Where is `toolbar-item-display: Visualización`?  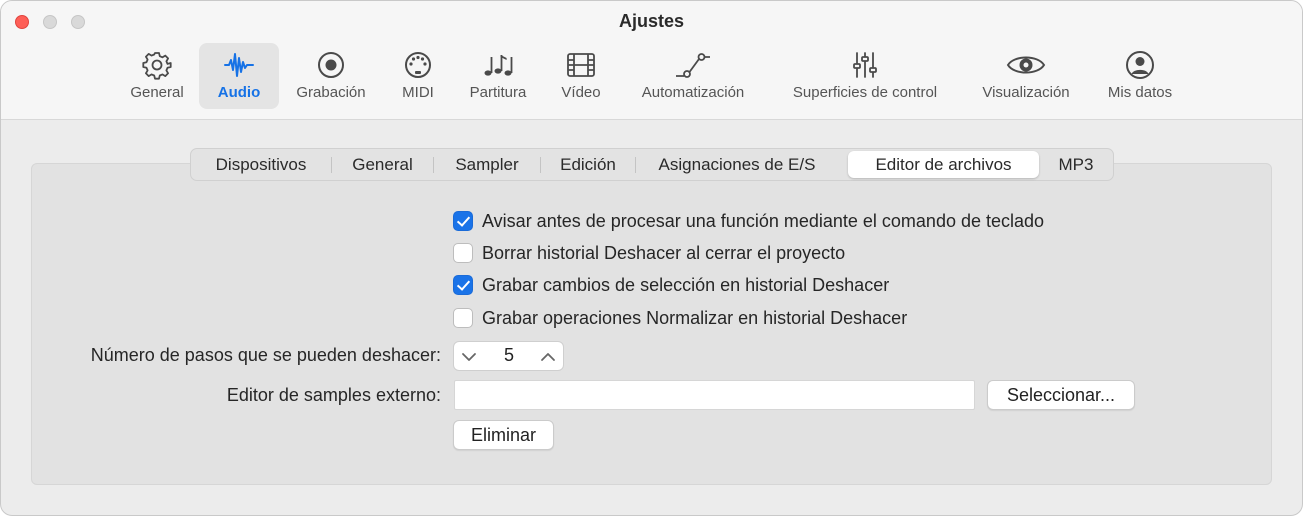 toolbar-item-display: Visualización is located at coordinates (1026, 76).